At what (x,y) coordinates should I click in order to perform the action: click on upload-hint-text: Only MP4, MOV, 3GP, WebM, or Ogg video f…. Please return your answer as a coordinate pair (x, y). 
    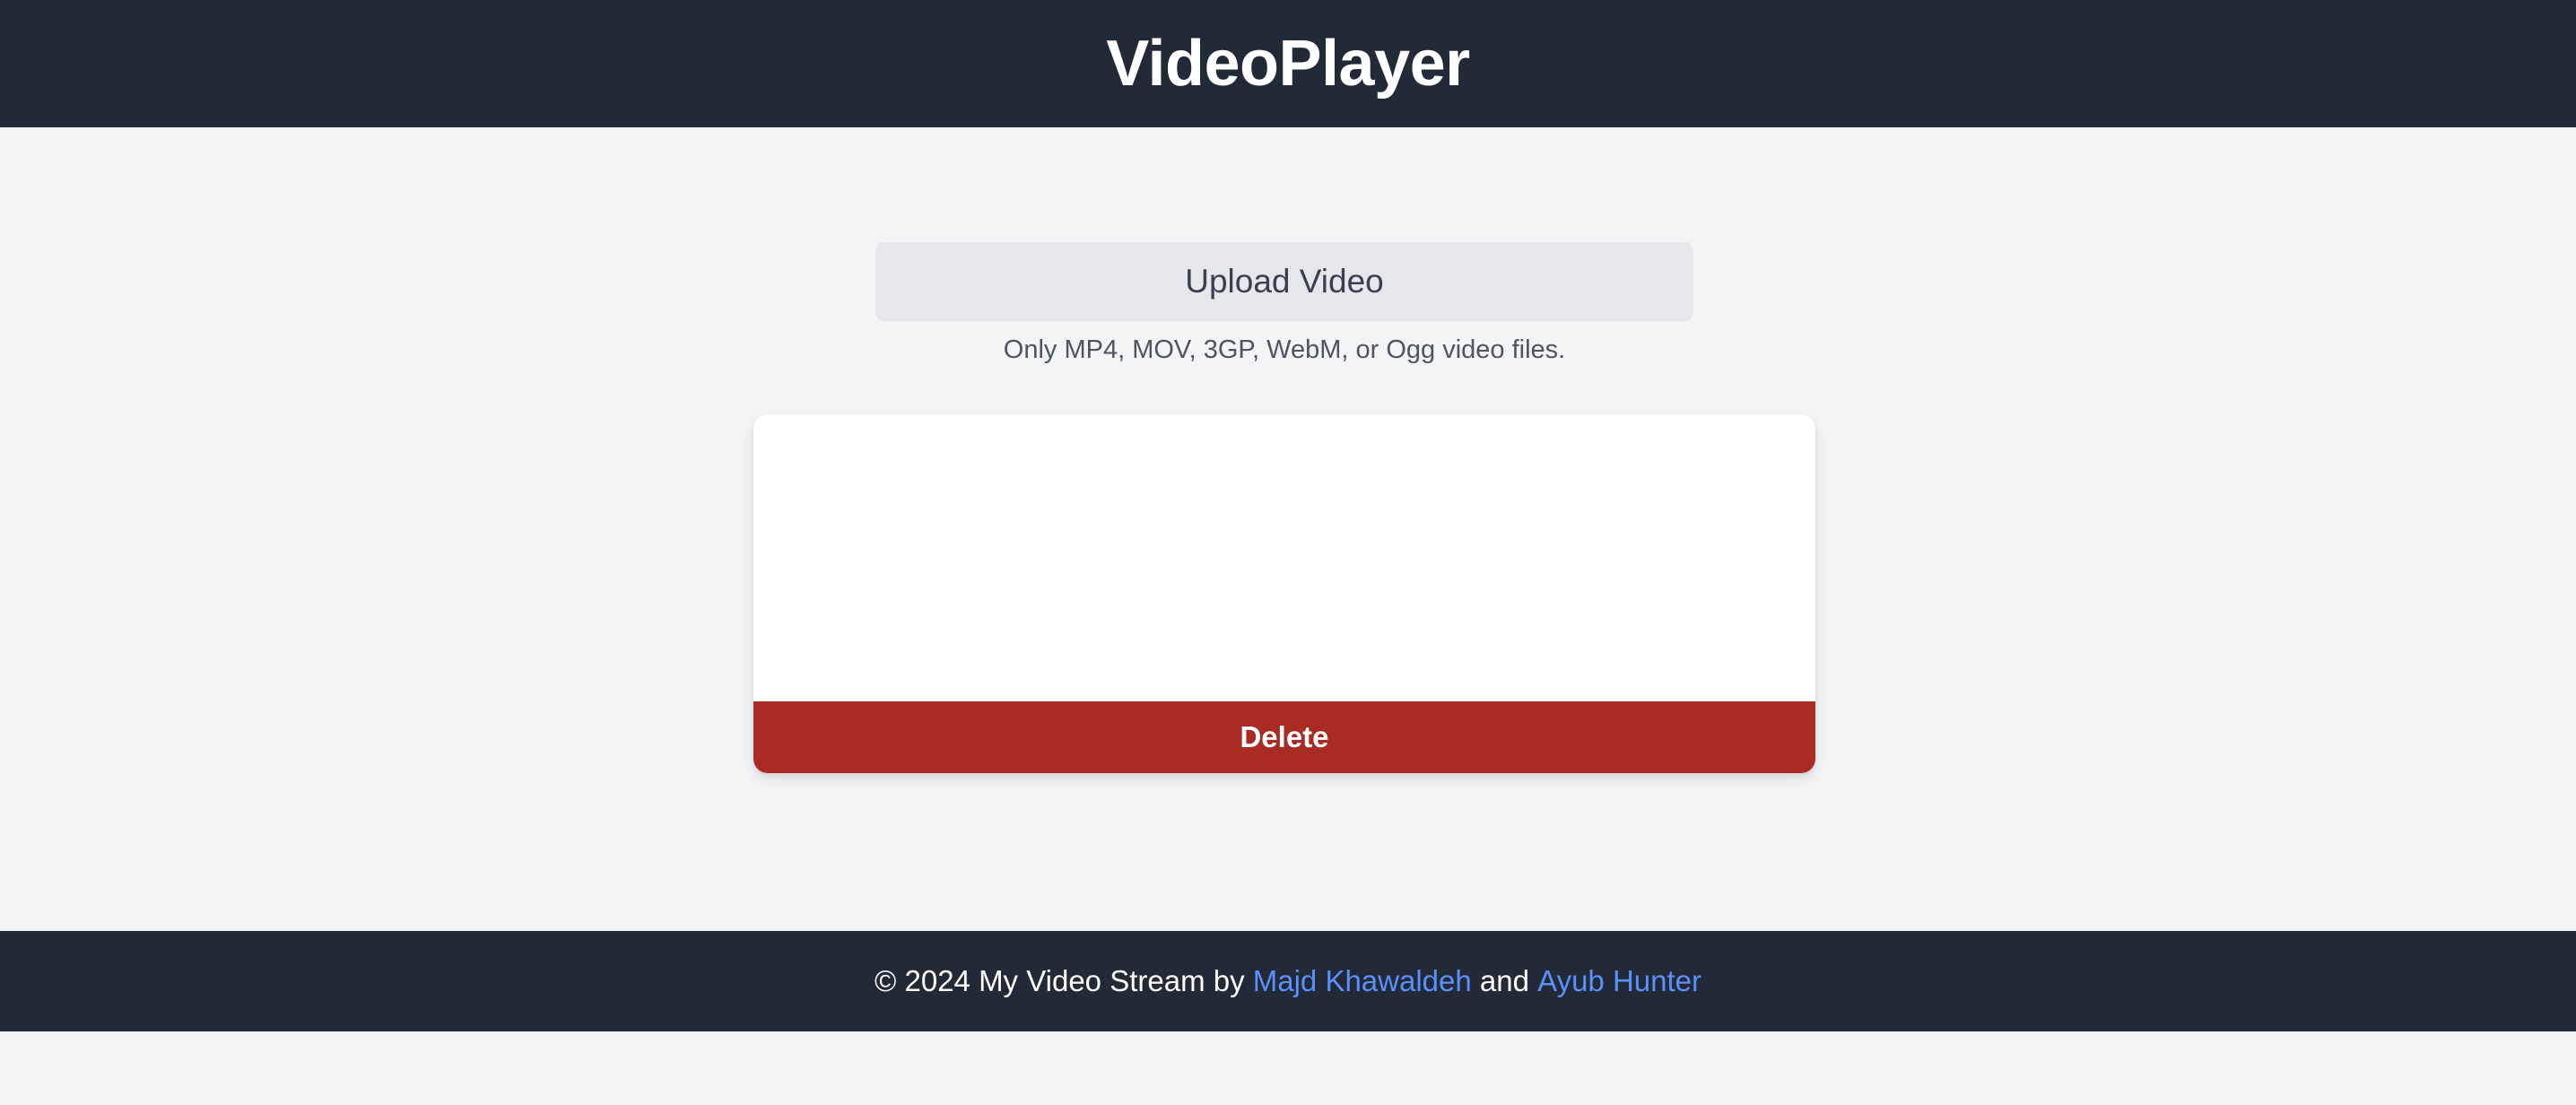
    Looking at the image, I should click on (1284, 349).